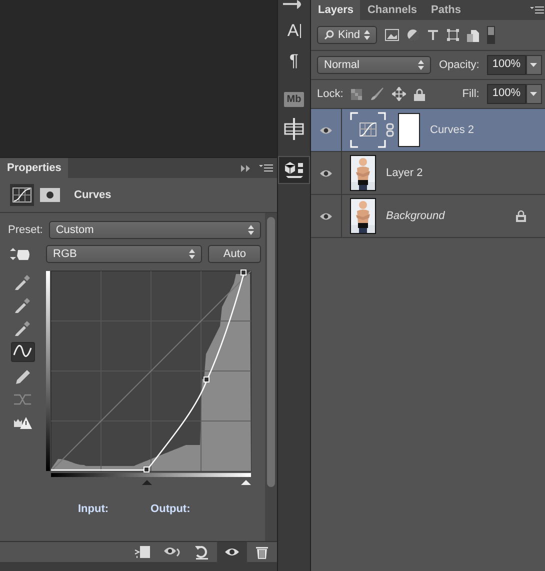 The image size is (545, 571). What do you see at coordinates (154, 230) in the screenshot?
I see `preset-dropdown: Custom` at bounding box center [154, 230].